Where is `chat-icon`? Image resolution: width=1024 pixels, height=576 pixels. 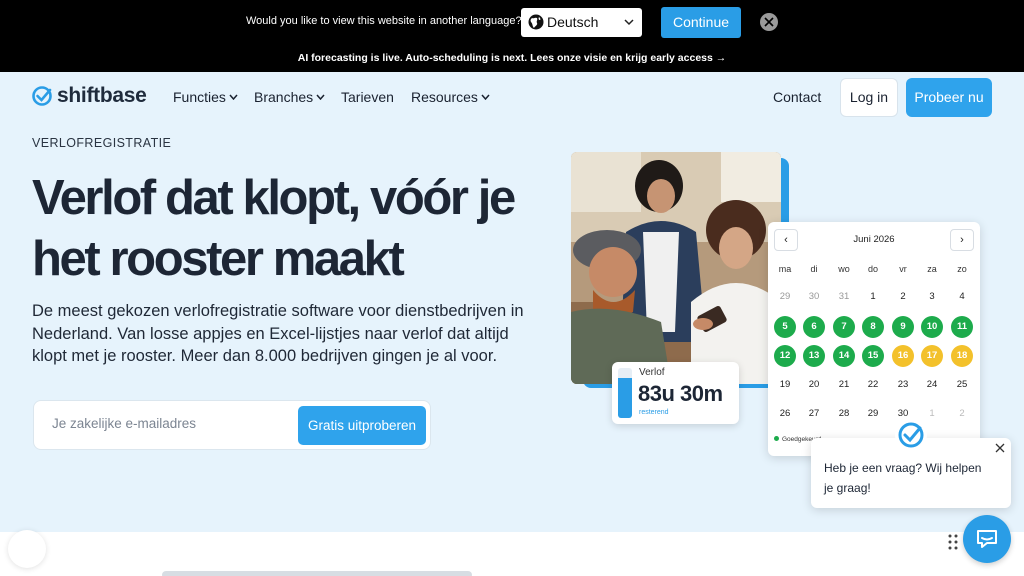
chat-icon is located at coordinates (987, 539).